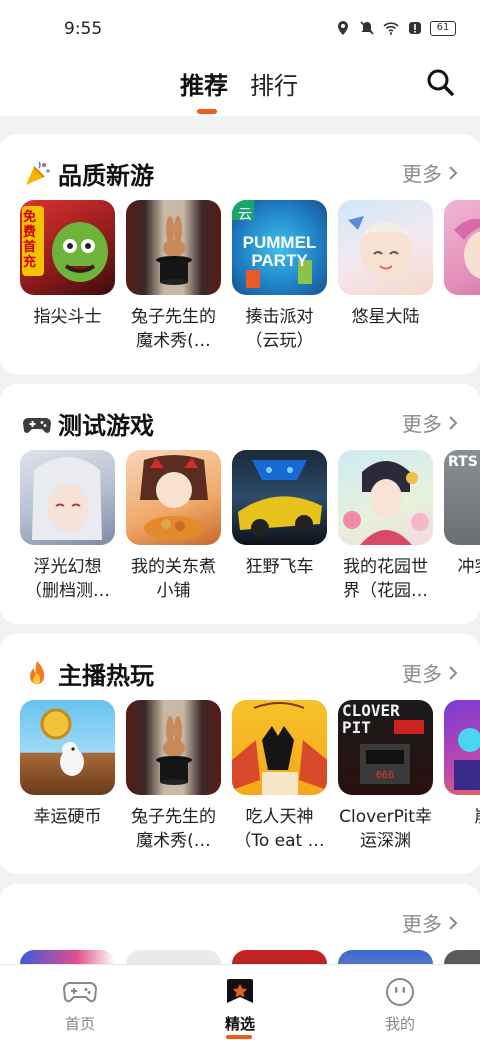 This screenshot has height=1040, width=480. I want to click on game-card: 我的关东煮小铺, so click(173, 526).